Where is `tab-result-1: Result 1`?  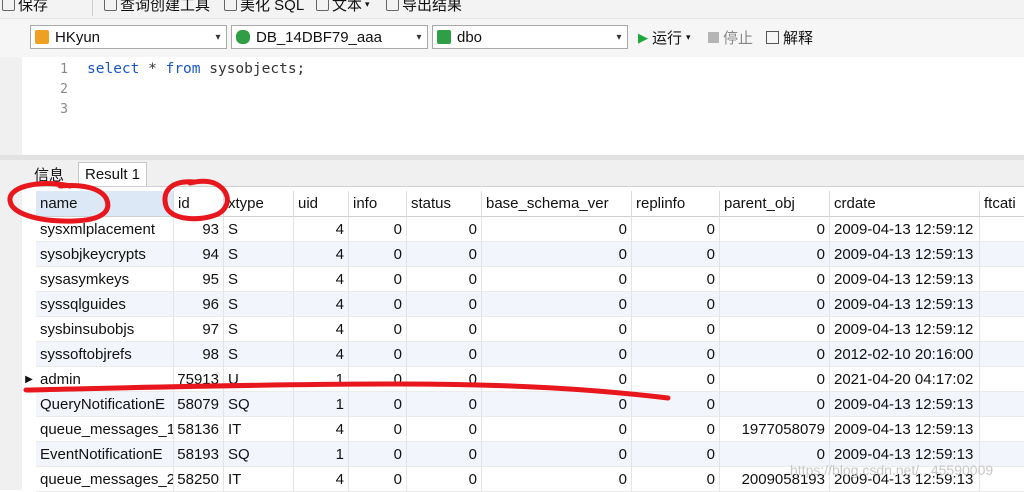 tab-result-1: Result 1 is located at coordinates (113, 174).